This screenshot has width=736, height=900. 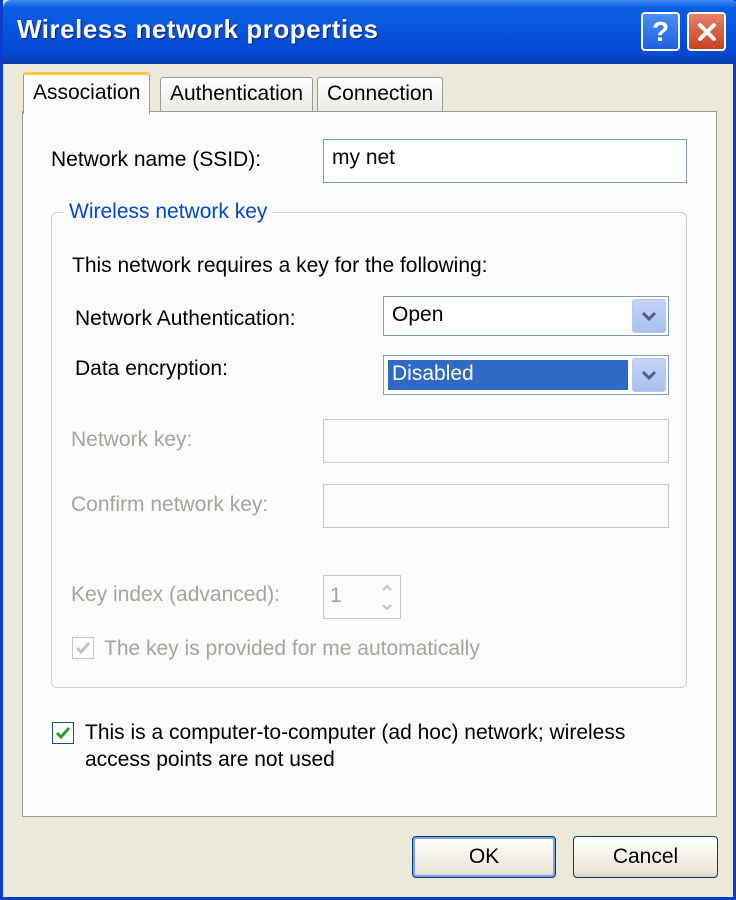 What do you see at coordinates (496, 506) in the screenshot?
I see `confirm-key-input` at bounding box center [496, 506].